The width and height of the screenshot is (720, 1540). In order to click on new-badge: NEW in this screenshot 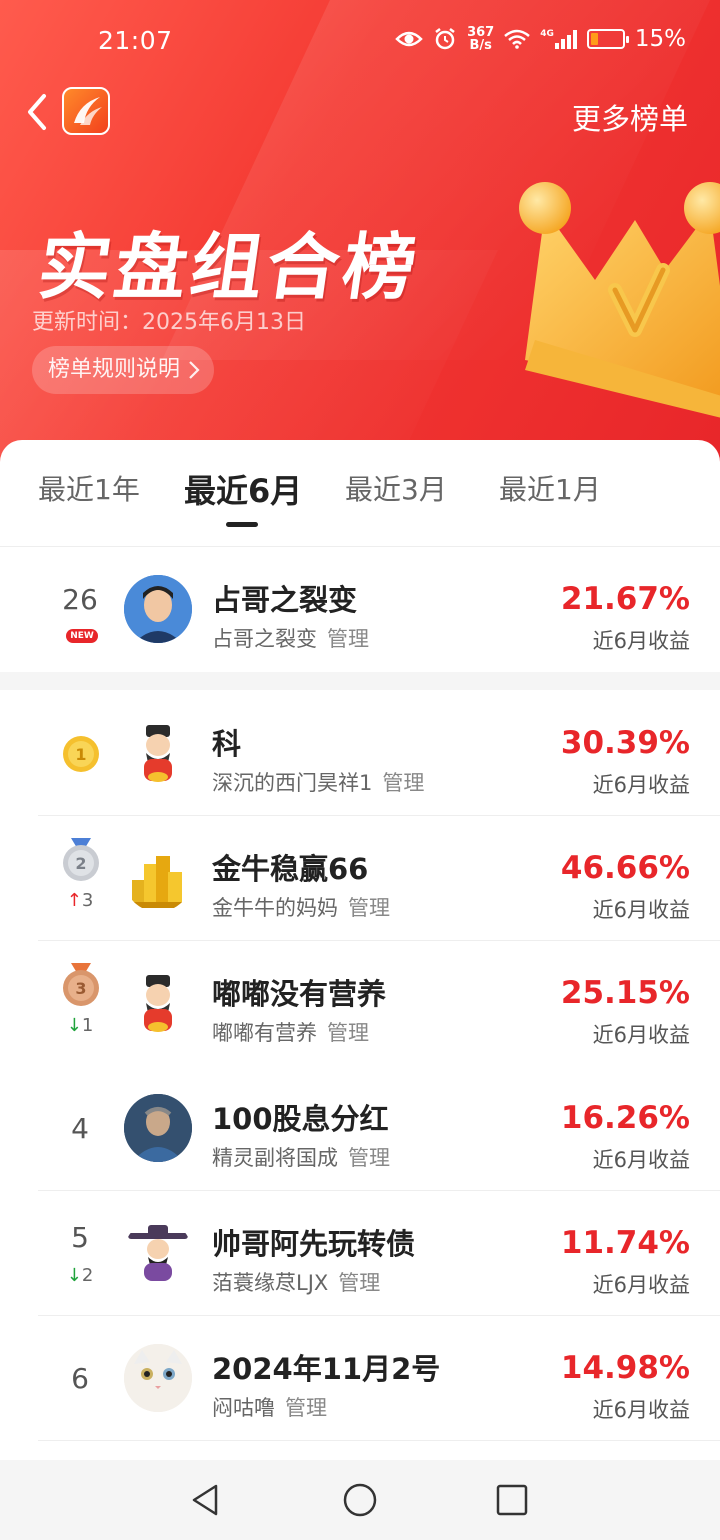, I will do `click(82, 636)`.